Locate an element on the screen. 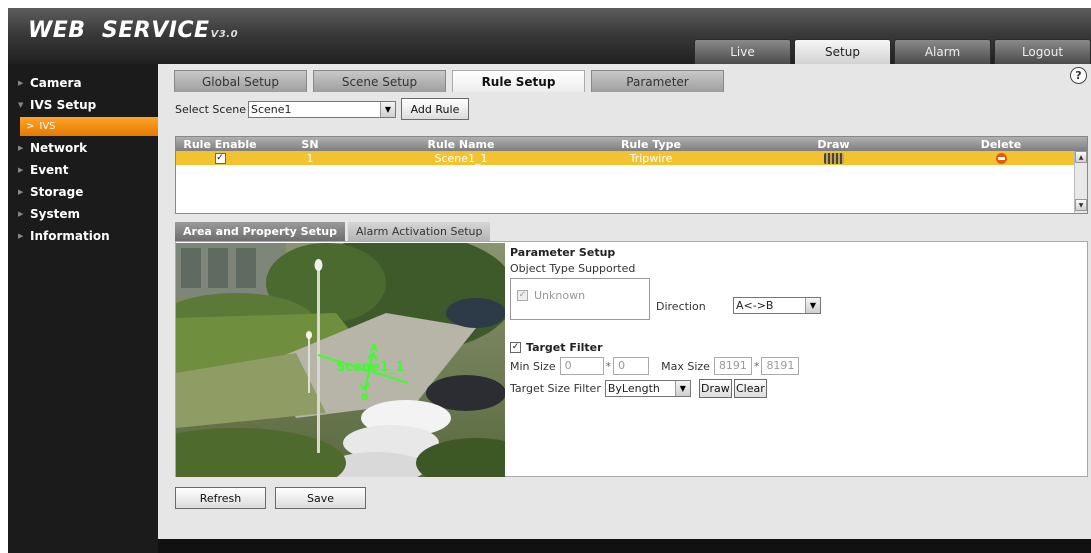 The image size is (1091, 553). parameter-setup-title: Parameter Setup is located at coordinates (563, 252).